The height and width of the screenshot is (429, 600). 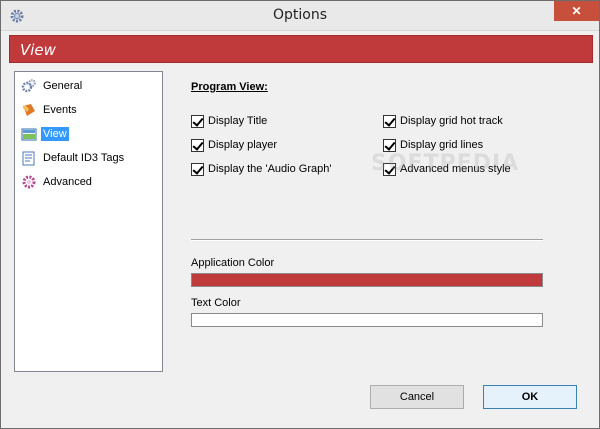 What do you see at coordinates (442, 145) in the screenshot?
I see `checkbox-label: Display grid lines` at bounding box center [442, 145].